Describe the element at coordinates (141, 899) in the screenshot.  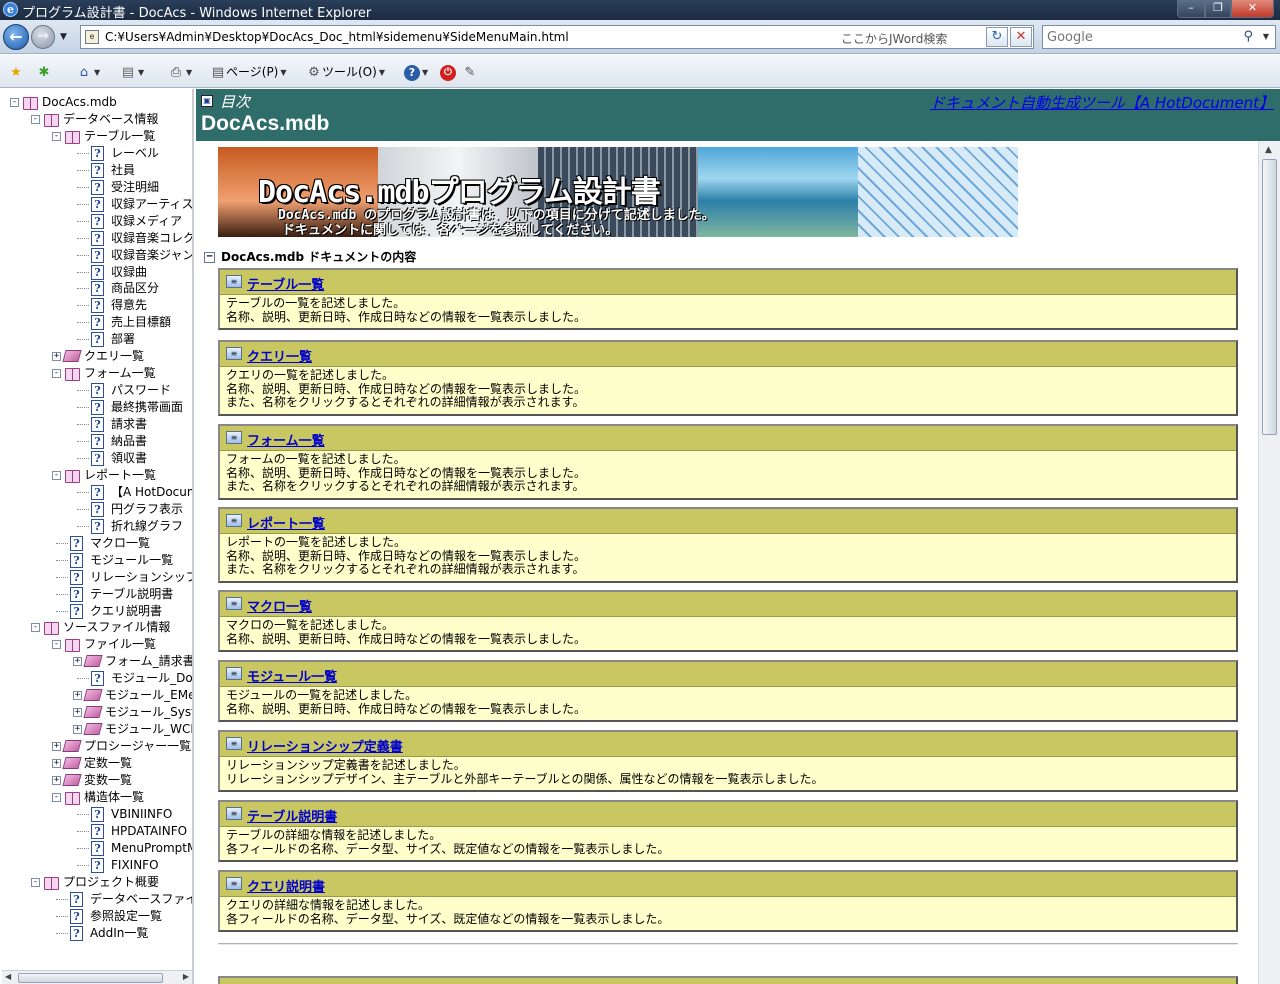
I see `tree-item-label: データベースファイル情` at that location.